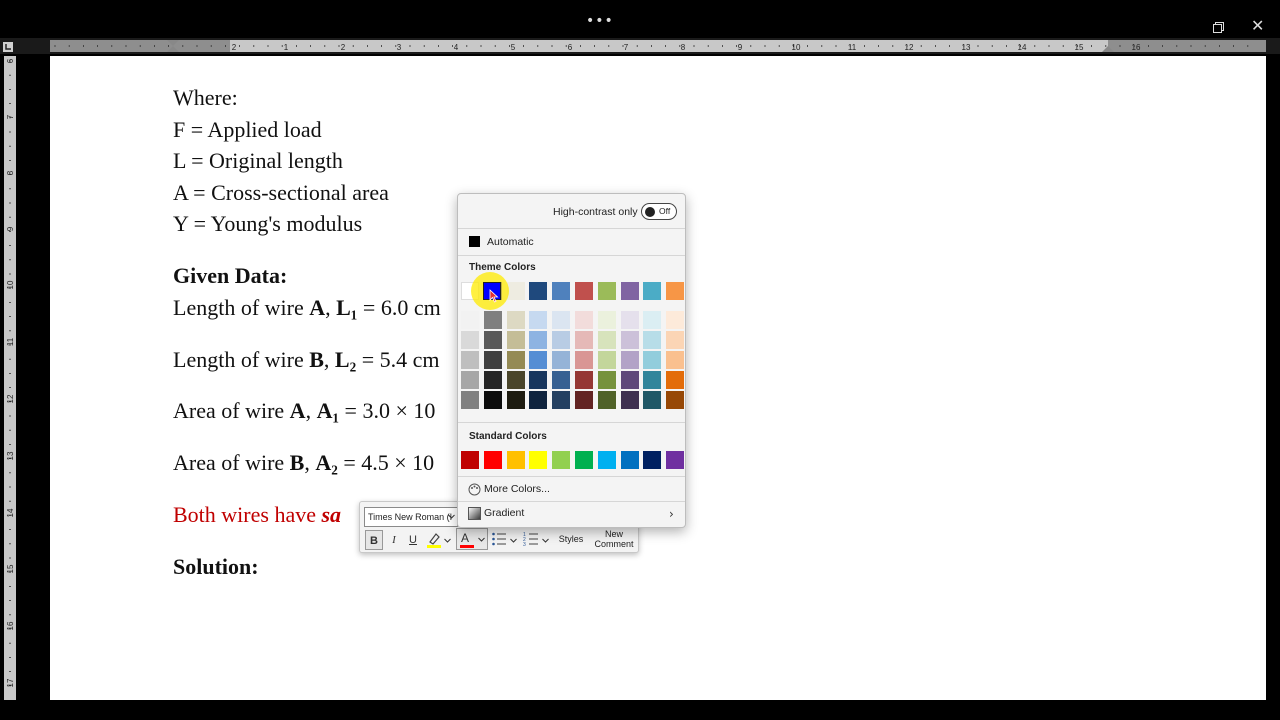 This screenshot has height=720, width=1280. What do you see at coordinates (572, 242) in the screenshot?
I see `automatic-color-option: Automatic` at bounding box center [572, 242].